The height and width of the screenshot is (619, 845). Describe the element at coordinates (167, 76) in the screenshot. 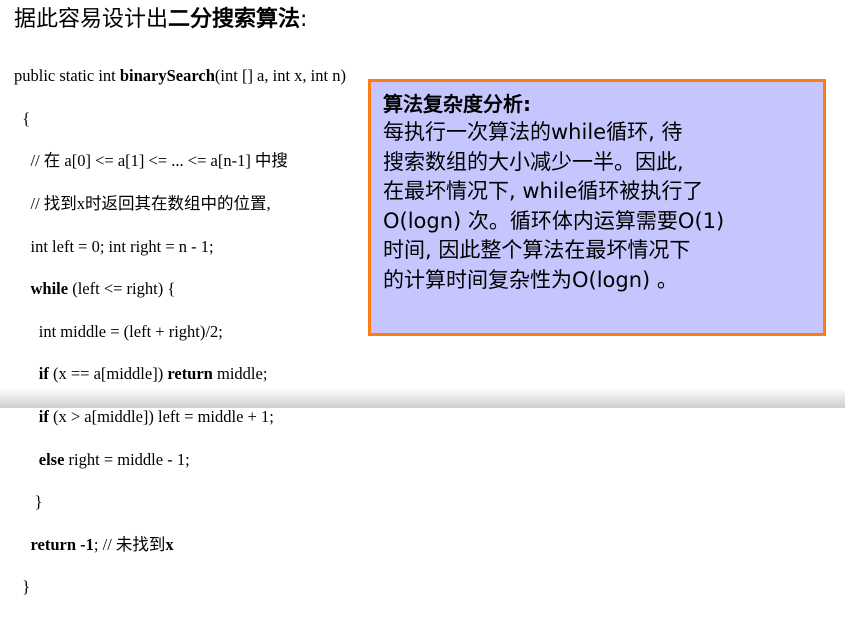

I see `function-name: binarySearch` at that location.